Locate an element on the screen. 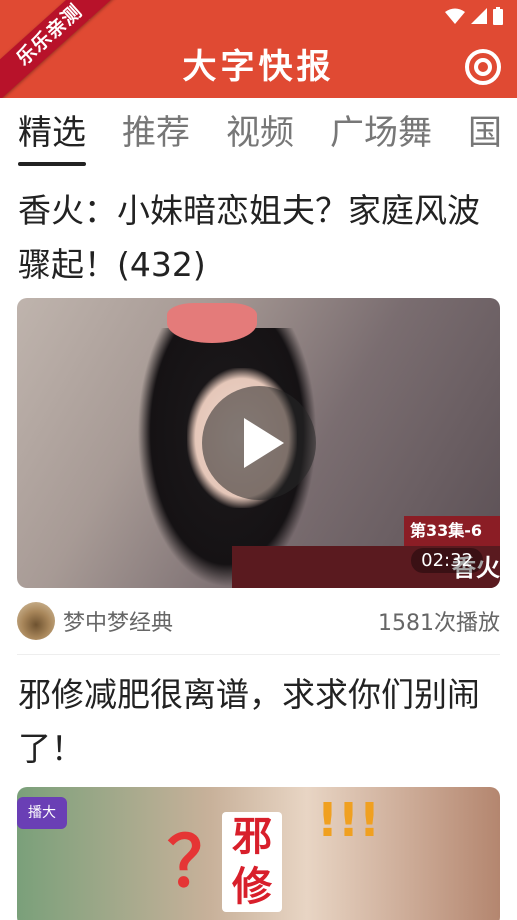  signal-icon is located at coordinates (479, 16).